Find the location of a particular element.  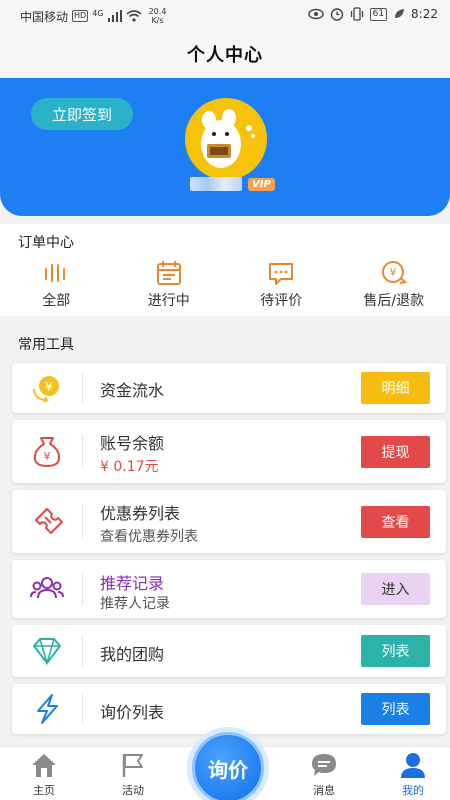

tool-name: 优惠券列表 is located at coordinates (140, 513).